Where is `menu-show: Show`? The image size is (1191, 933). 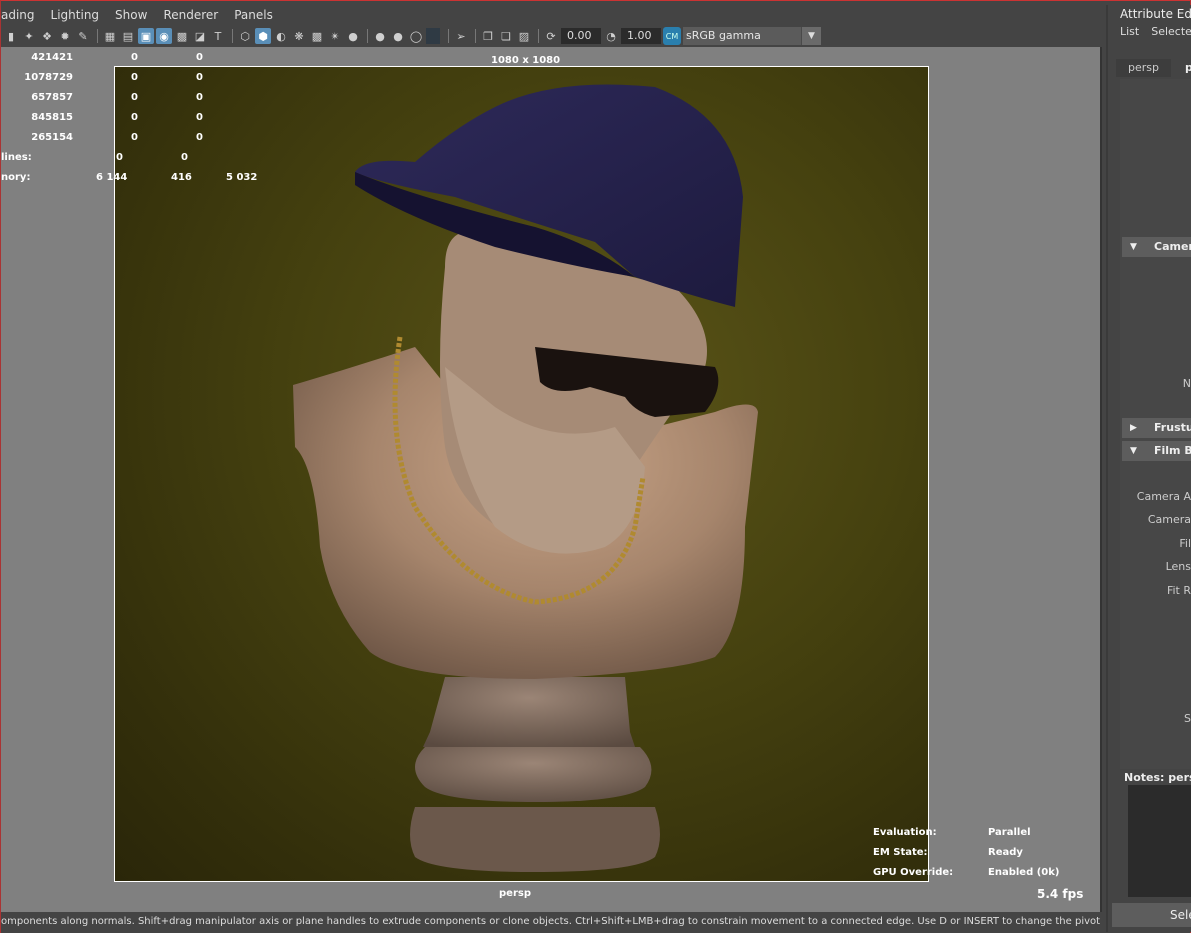 menu-show: Show is located at coordinates (131, 15).